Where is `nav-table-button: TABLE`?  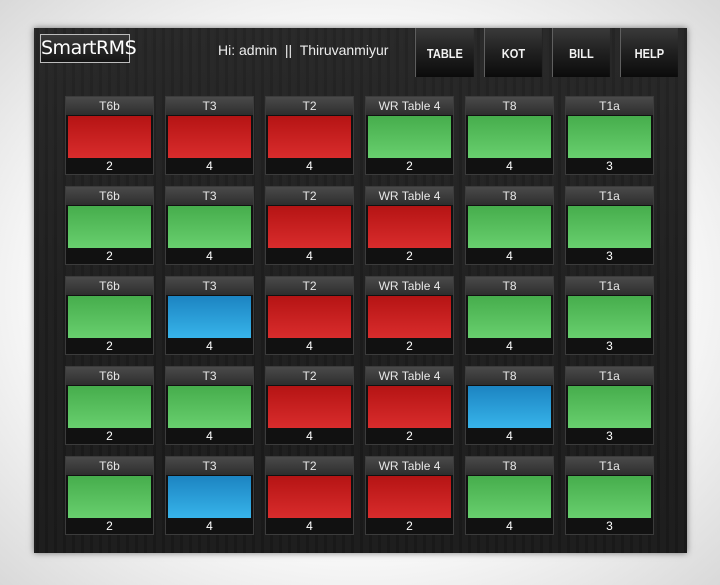
nav-table-button: TABLE is located at coordinates (444, 52).